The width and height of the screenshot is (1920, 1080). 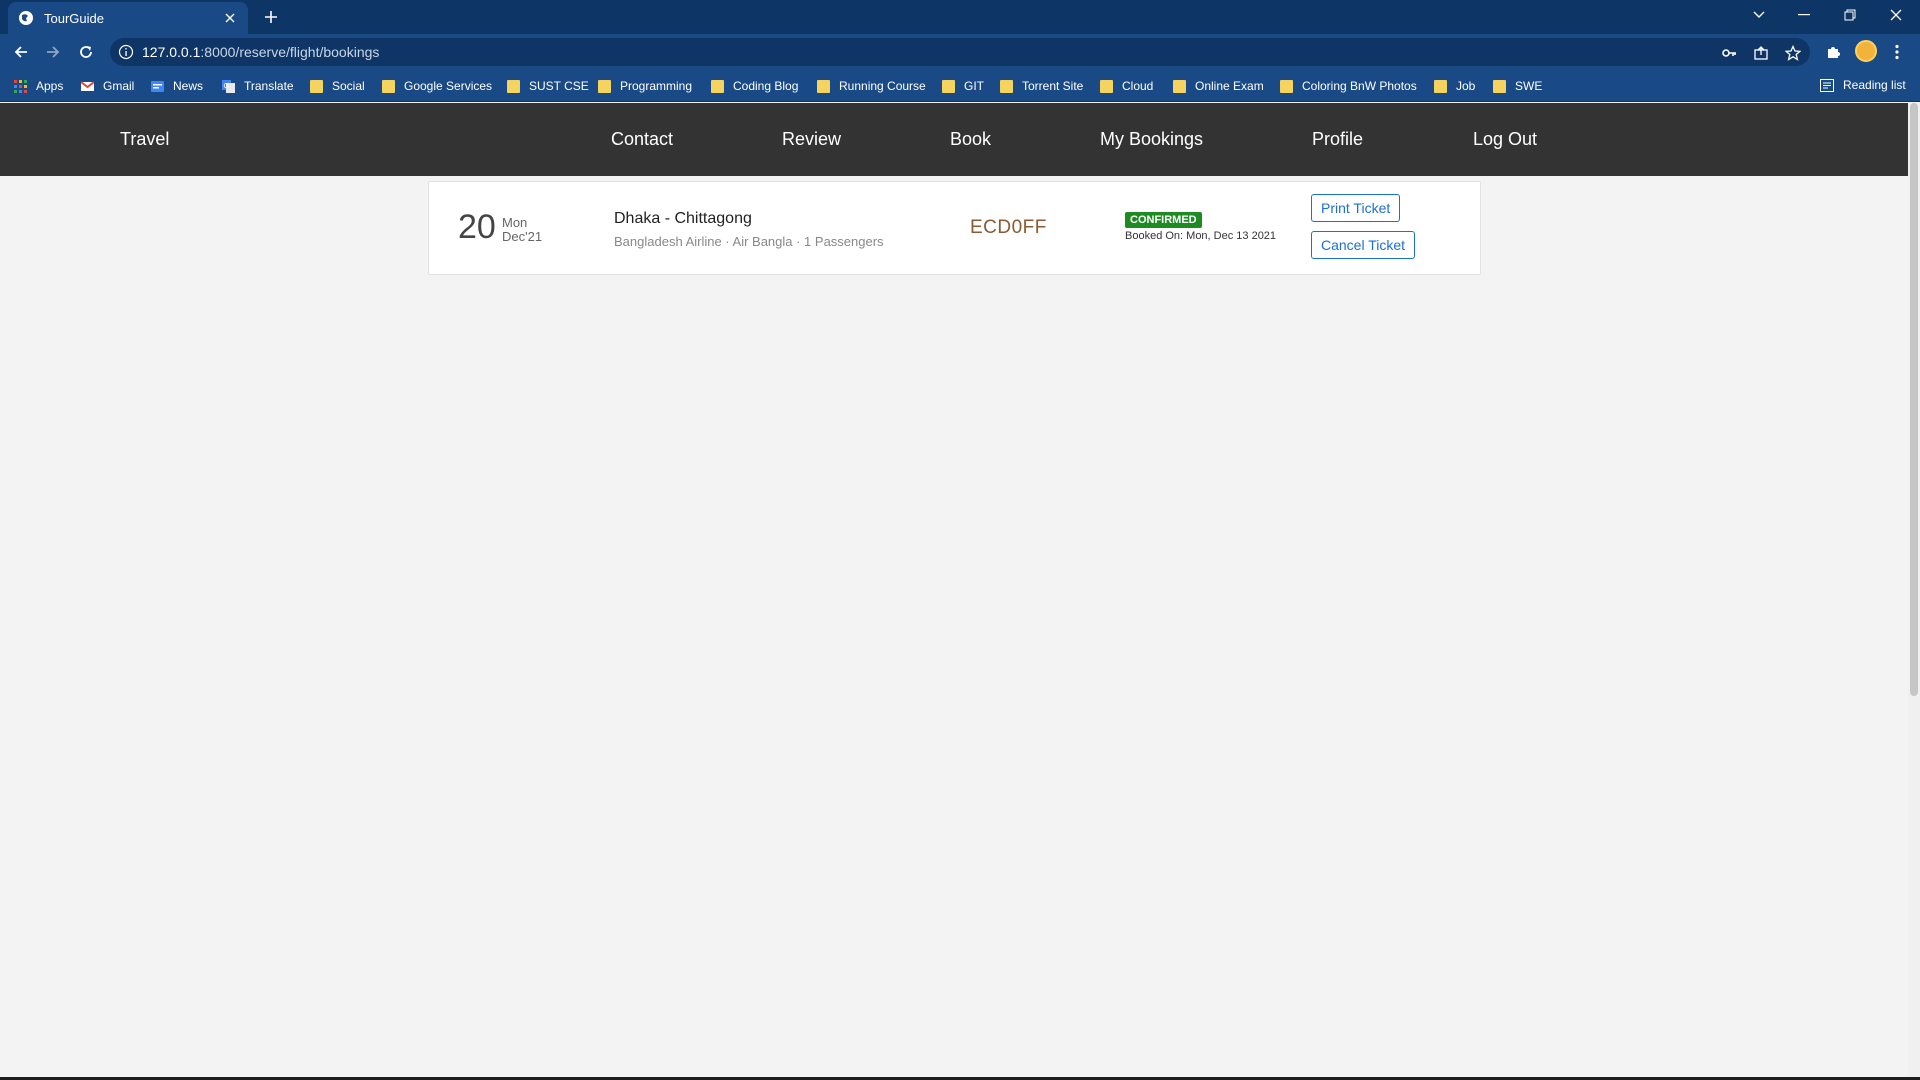 I want to click on apps-grid-icon, so click(x=20, y=86).